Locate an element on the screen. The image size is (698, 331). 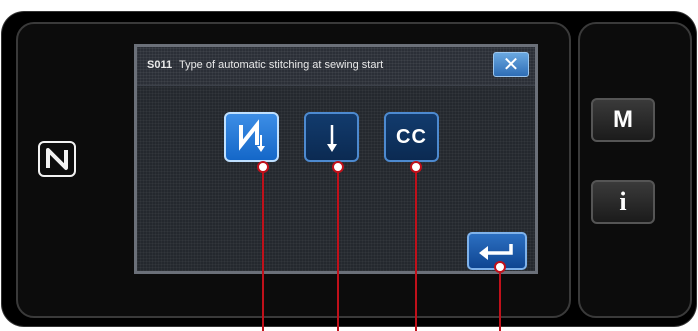
close-icon: ✕ is located at coordinates (511, 65).